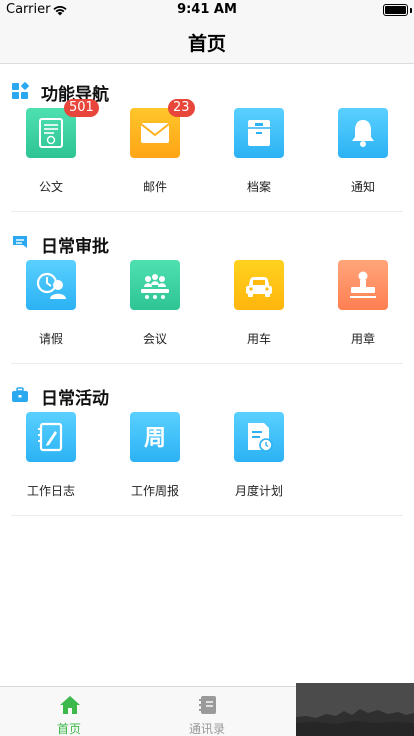 The image size is (414, 736). I want to click on tile-stamp, so click(363, 285).